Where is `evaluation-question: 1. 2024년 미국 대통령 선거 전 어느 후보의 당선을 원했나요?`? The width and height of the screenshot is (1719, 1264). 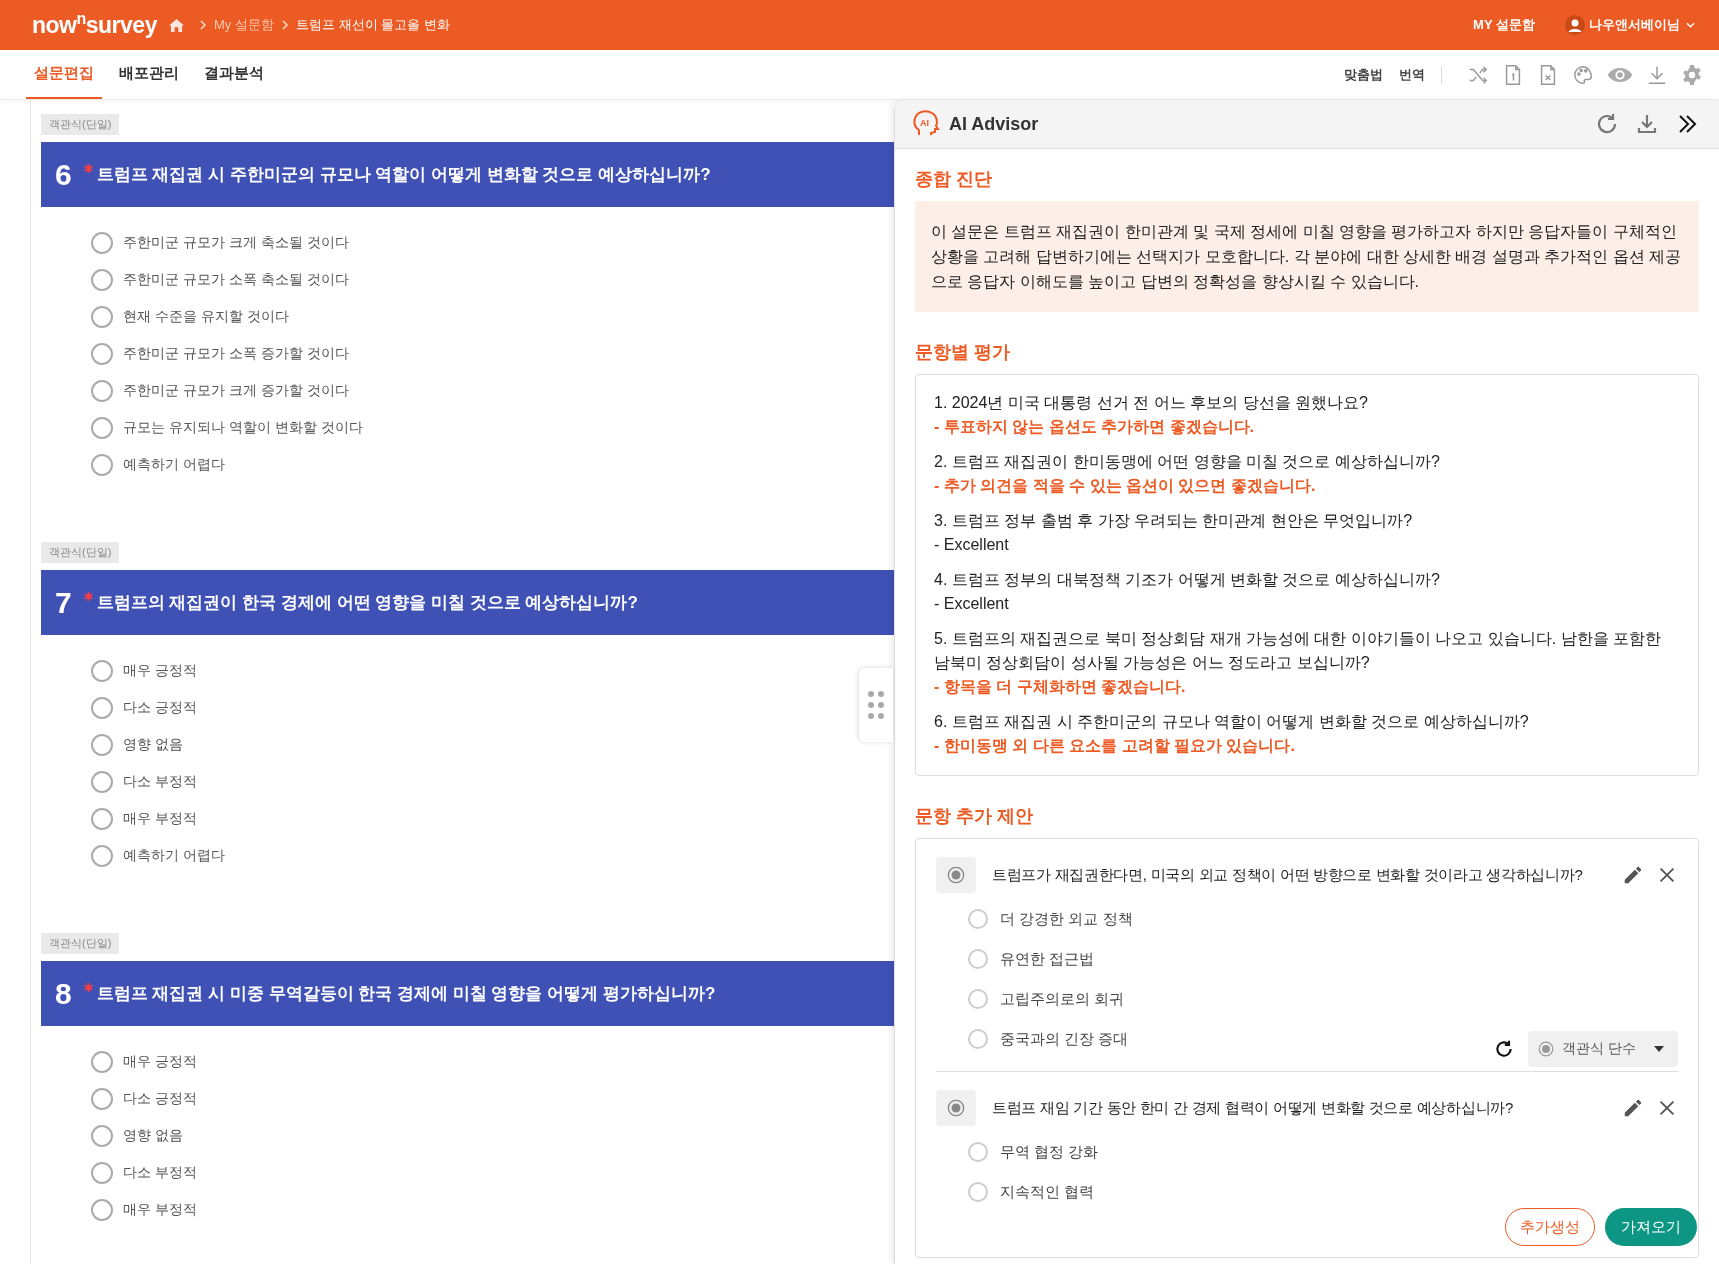 evaluation-question: 1. 2024년 미국 대통령 선거 전 어느 후보의 당선을 원했나요? is located at coordinates (1151, 403).